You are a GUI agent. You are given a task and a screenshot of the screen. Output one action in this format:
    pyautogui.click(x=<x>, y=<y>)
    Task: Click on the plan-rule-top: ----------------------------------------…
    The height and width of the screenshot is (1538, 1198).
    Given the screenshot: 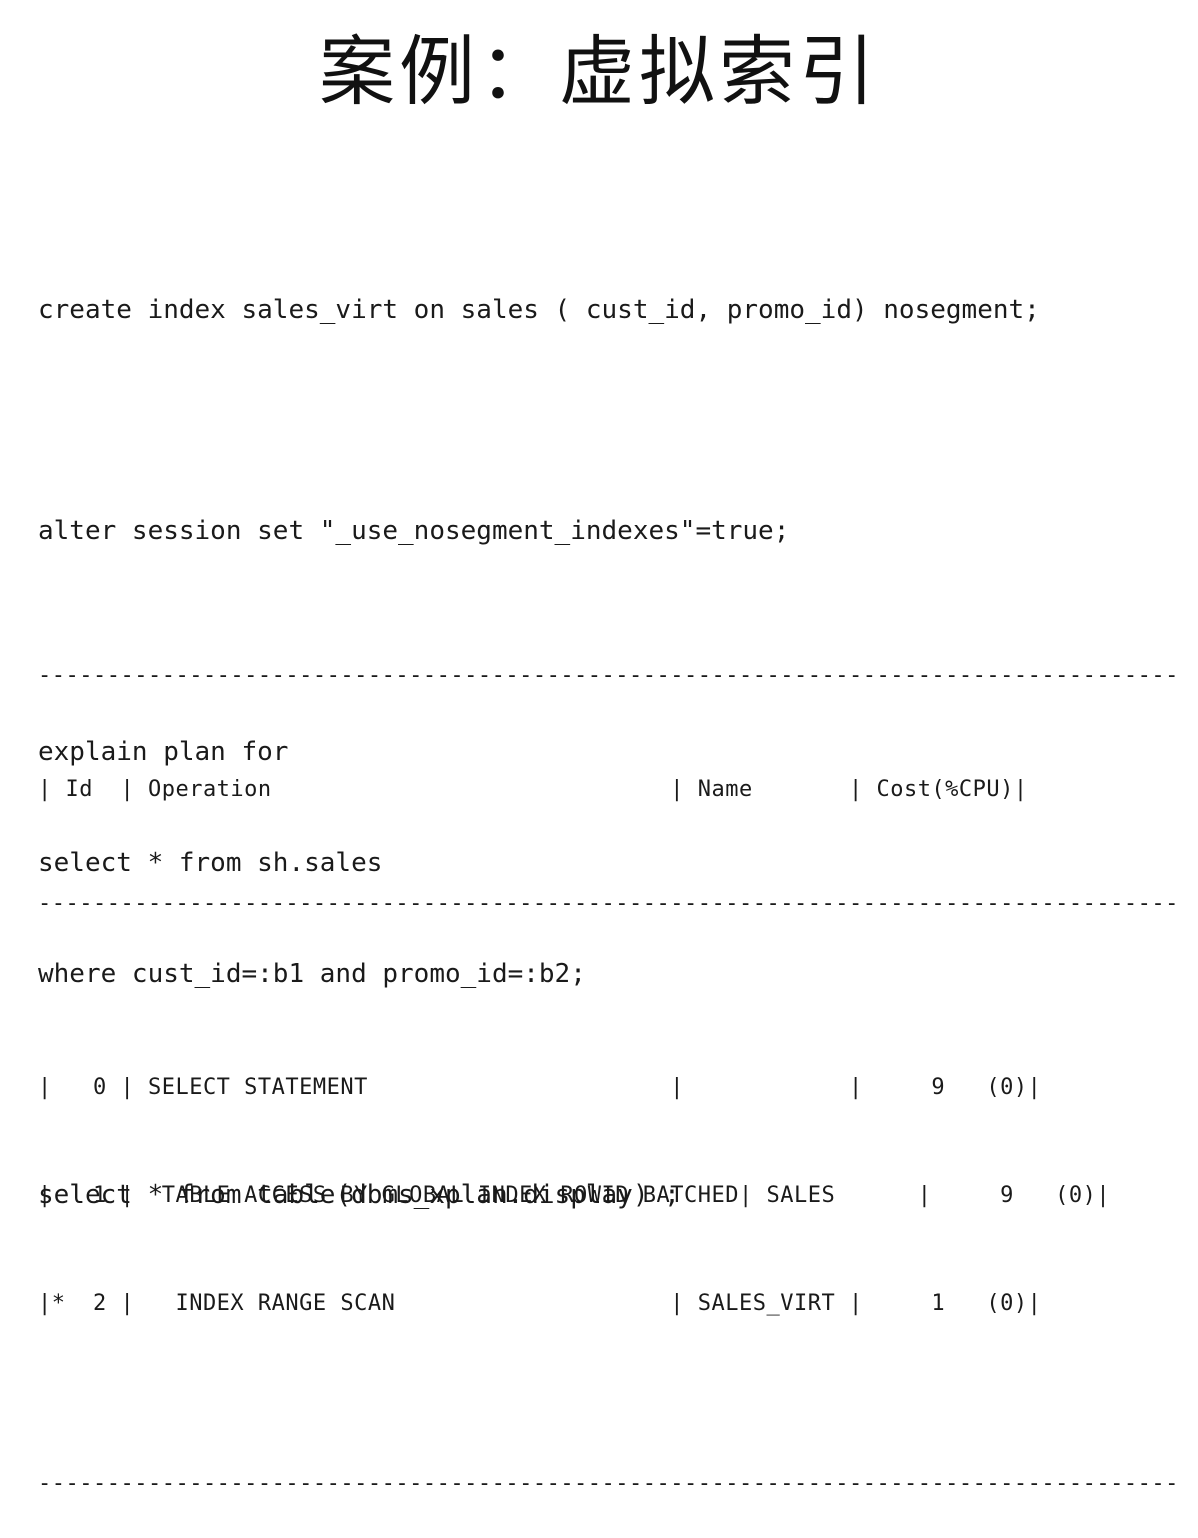 What is the action you would take?
    pyautogui.click(x=608, y=675)
    